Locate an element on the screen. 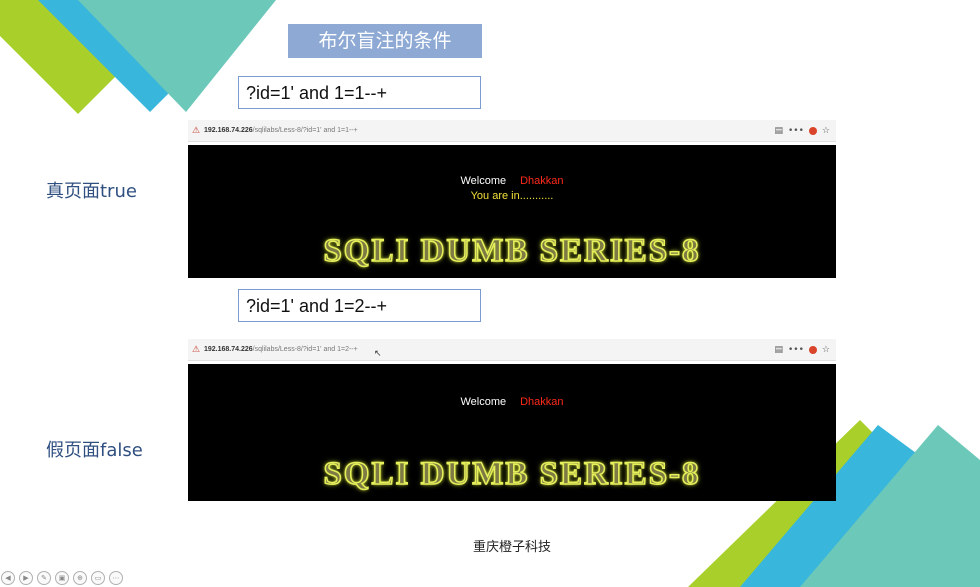 The height and width of the screenshot is (587, 980). label-false: 假页面false is located at coordinates (94, 450).